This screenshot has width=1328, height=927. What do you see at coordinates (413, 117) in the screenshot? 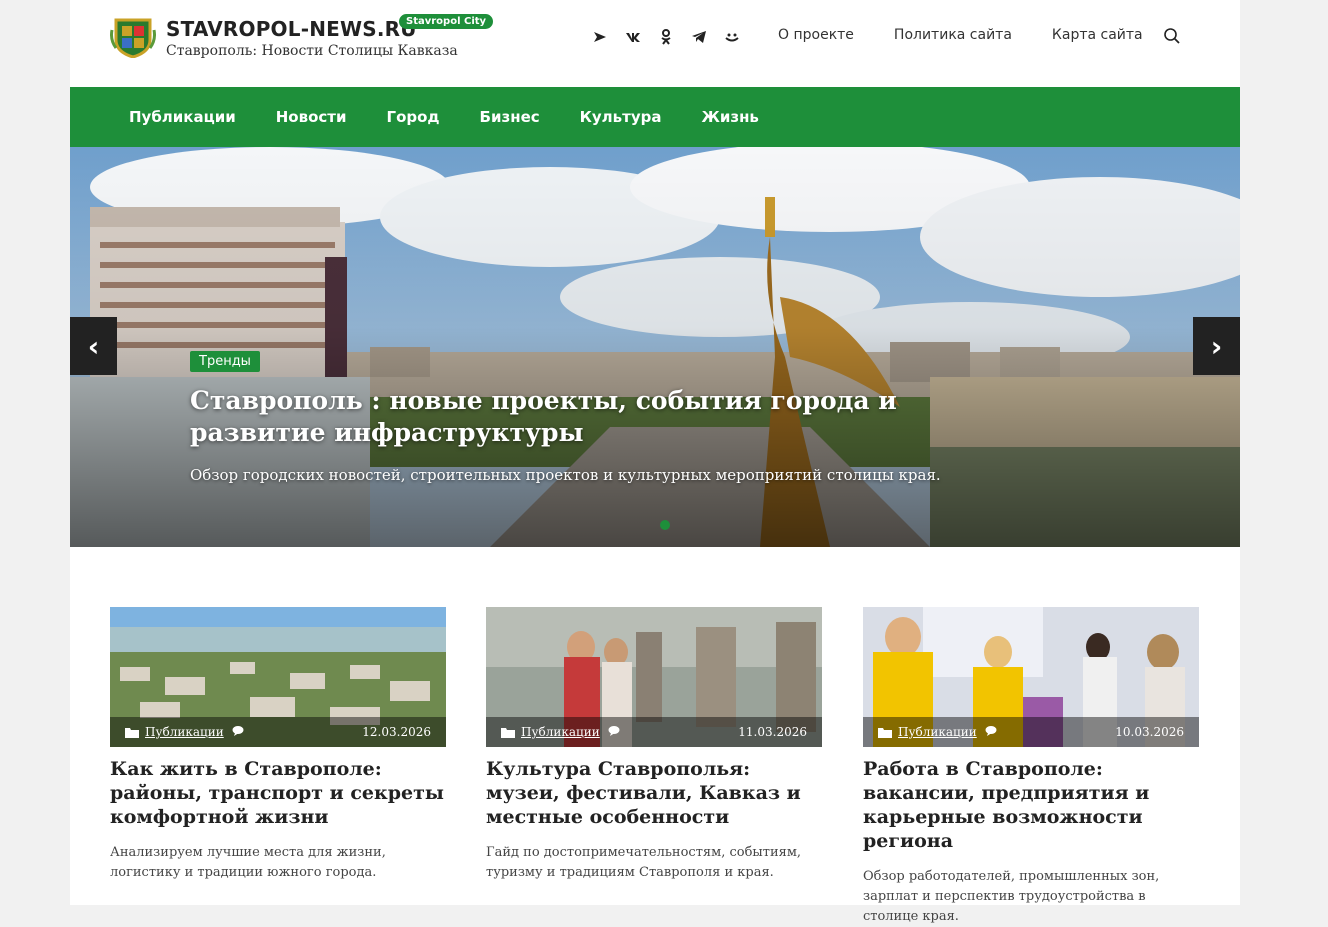
I see `nav-item-city: Город` at bounding box center [413, 117].